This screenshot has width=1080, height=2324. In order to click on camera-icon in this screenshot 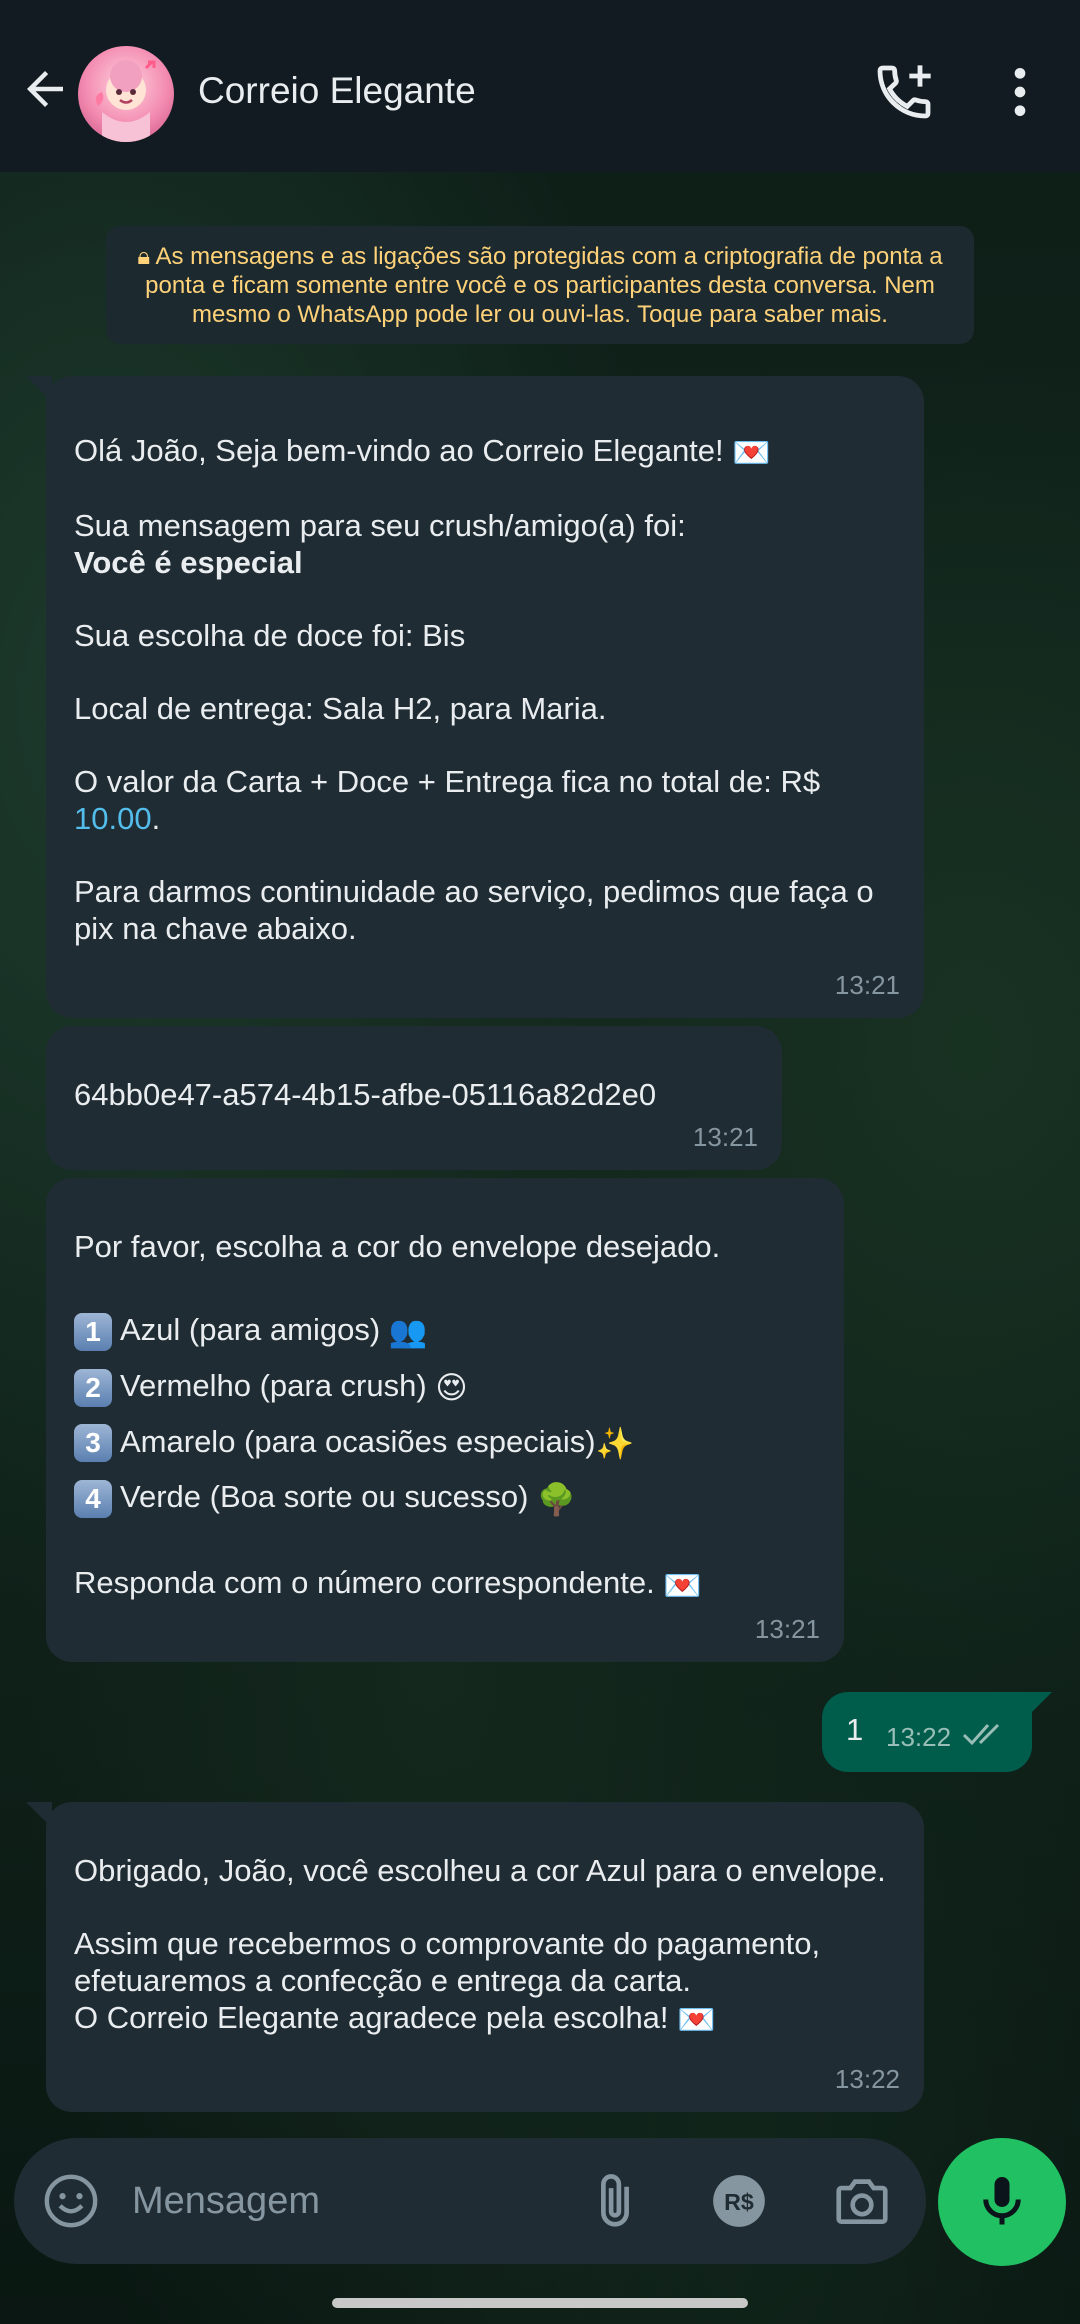, I will do `click(862, 2201)`.